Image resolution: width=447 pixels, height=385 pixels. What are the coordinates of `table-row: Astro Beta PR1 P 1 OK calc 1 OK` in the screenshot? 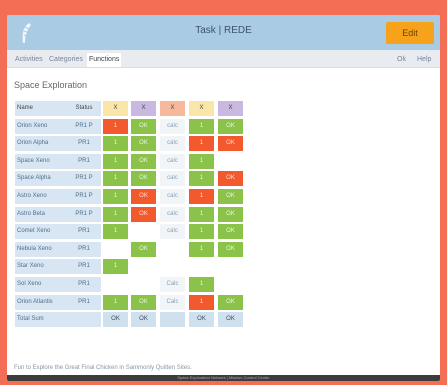 It's located at (129, 215).